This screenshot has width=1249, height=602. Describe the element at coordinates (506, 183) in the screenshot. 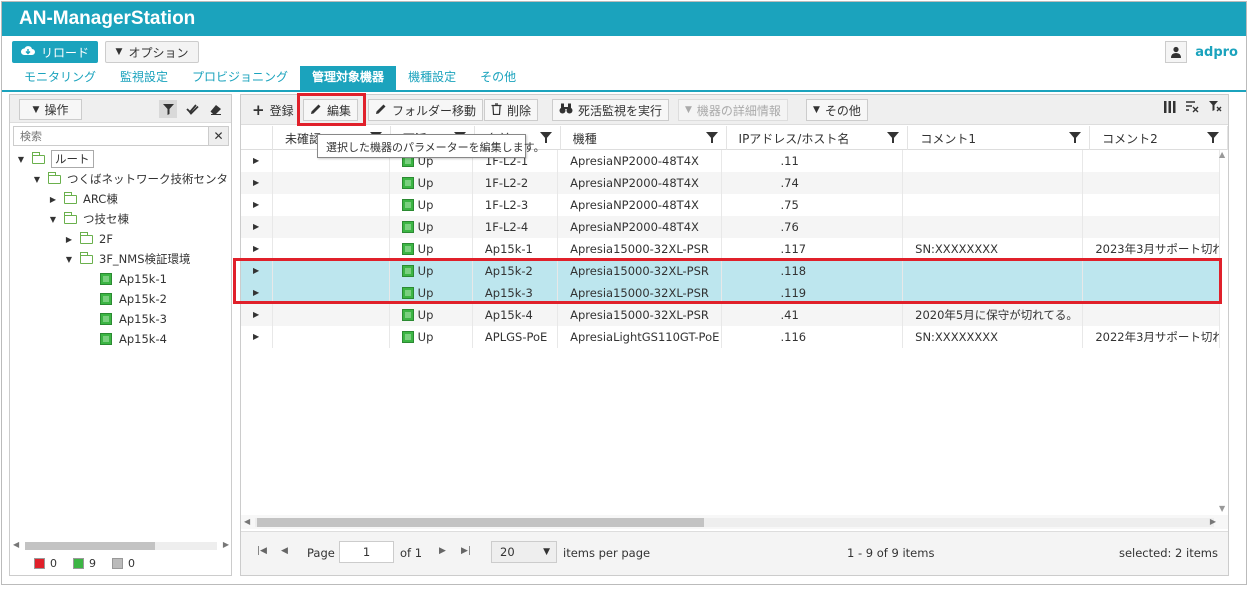

I see `cell-text: 1F-L2-2` at that location.